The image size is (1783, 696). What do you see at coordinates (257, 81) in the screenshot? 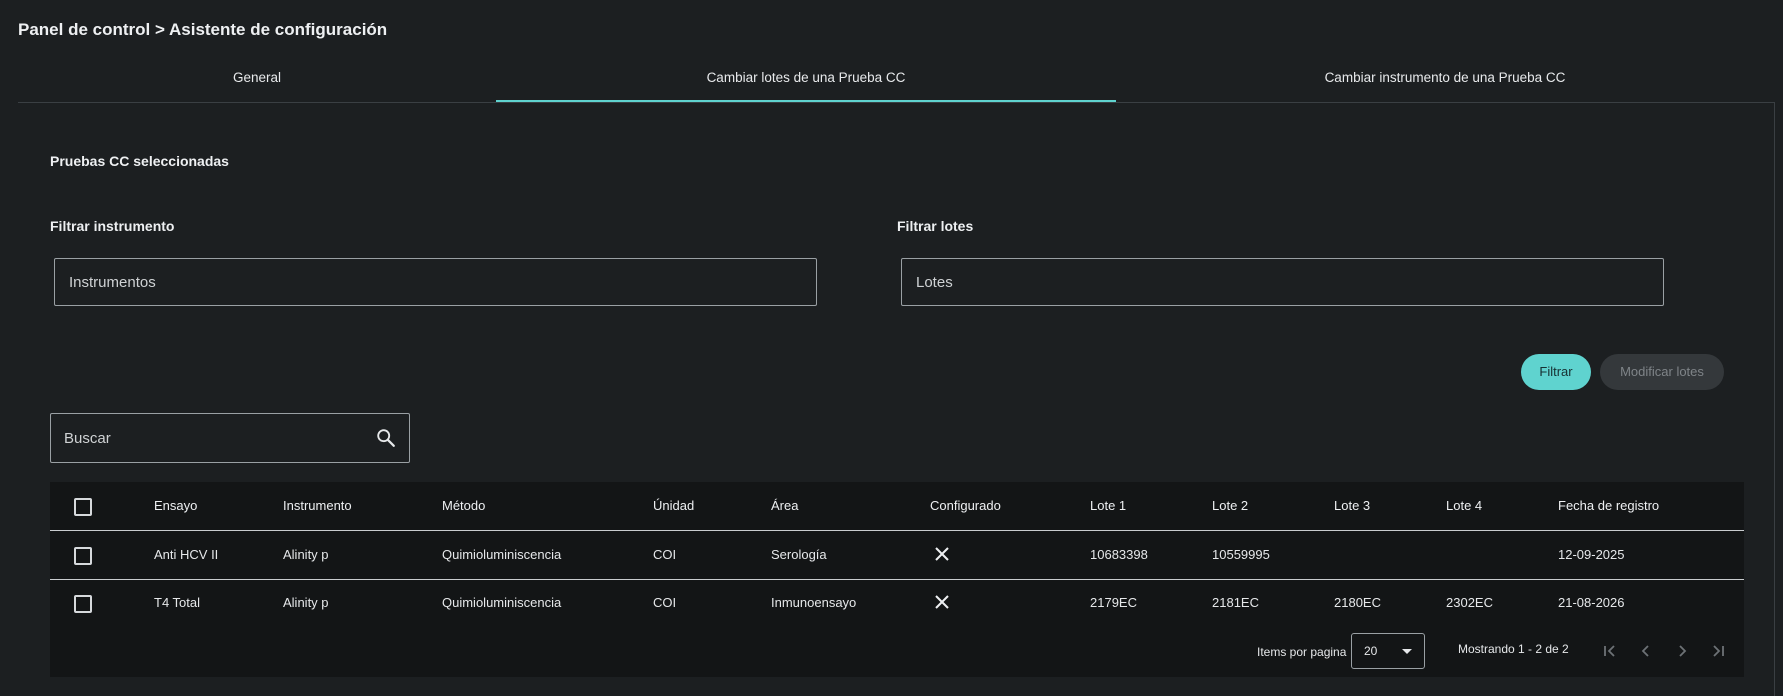
I see `tab-general: General` at bounding box center [257, 81].